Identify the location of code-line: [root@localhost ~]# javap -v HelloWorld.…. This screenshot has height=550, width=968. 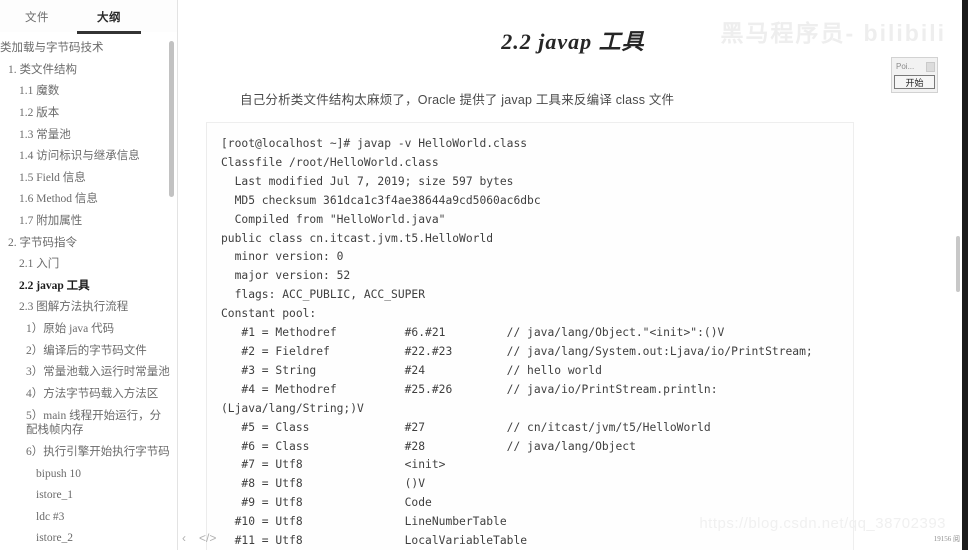
(374, 143).